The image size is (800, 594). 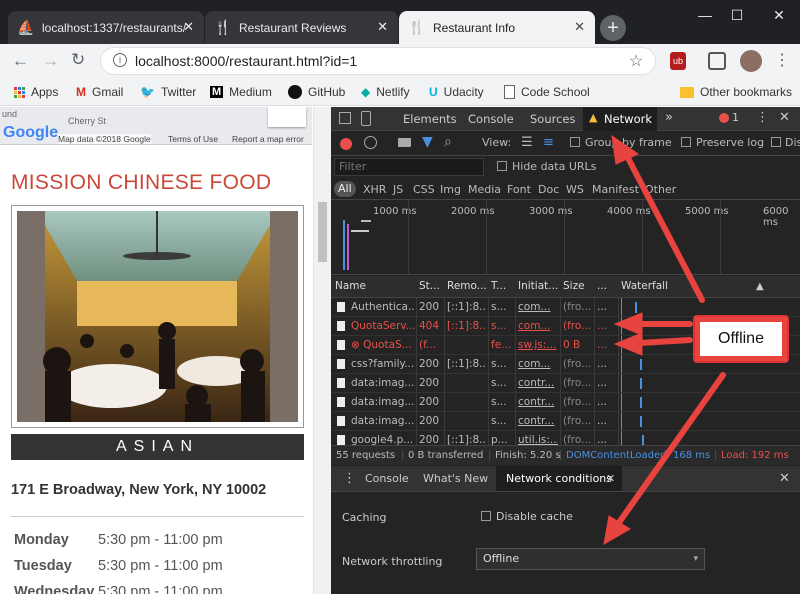 I want to click on more-tabs-icon: », so click(x=669, y=117).